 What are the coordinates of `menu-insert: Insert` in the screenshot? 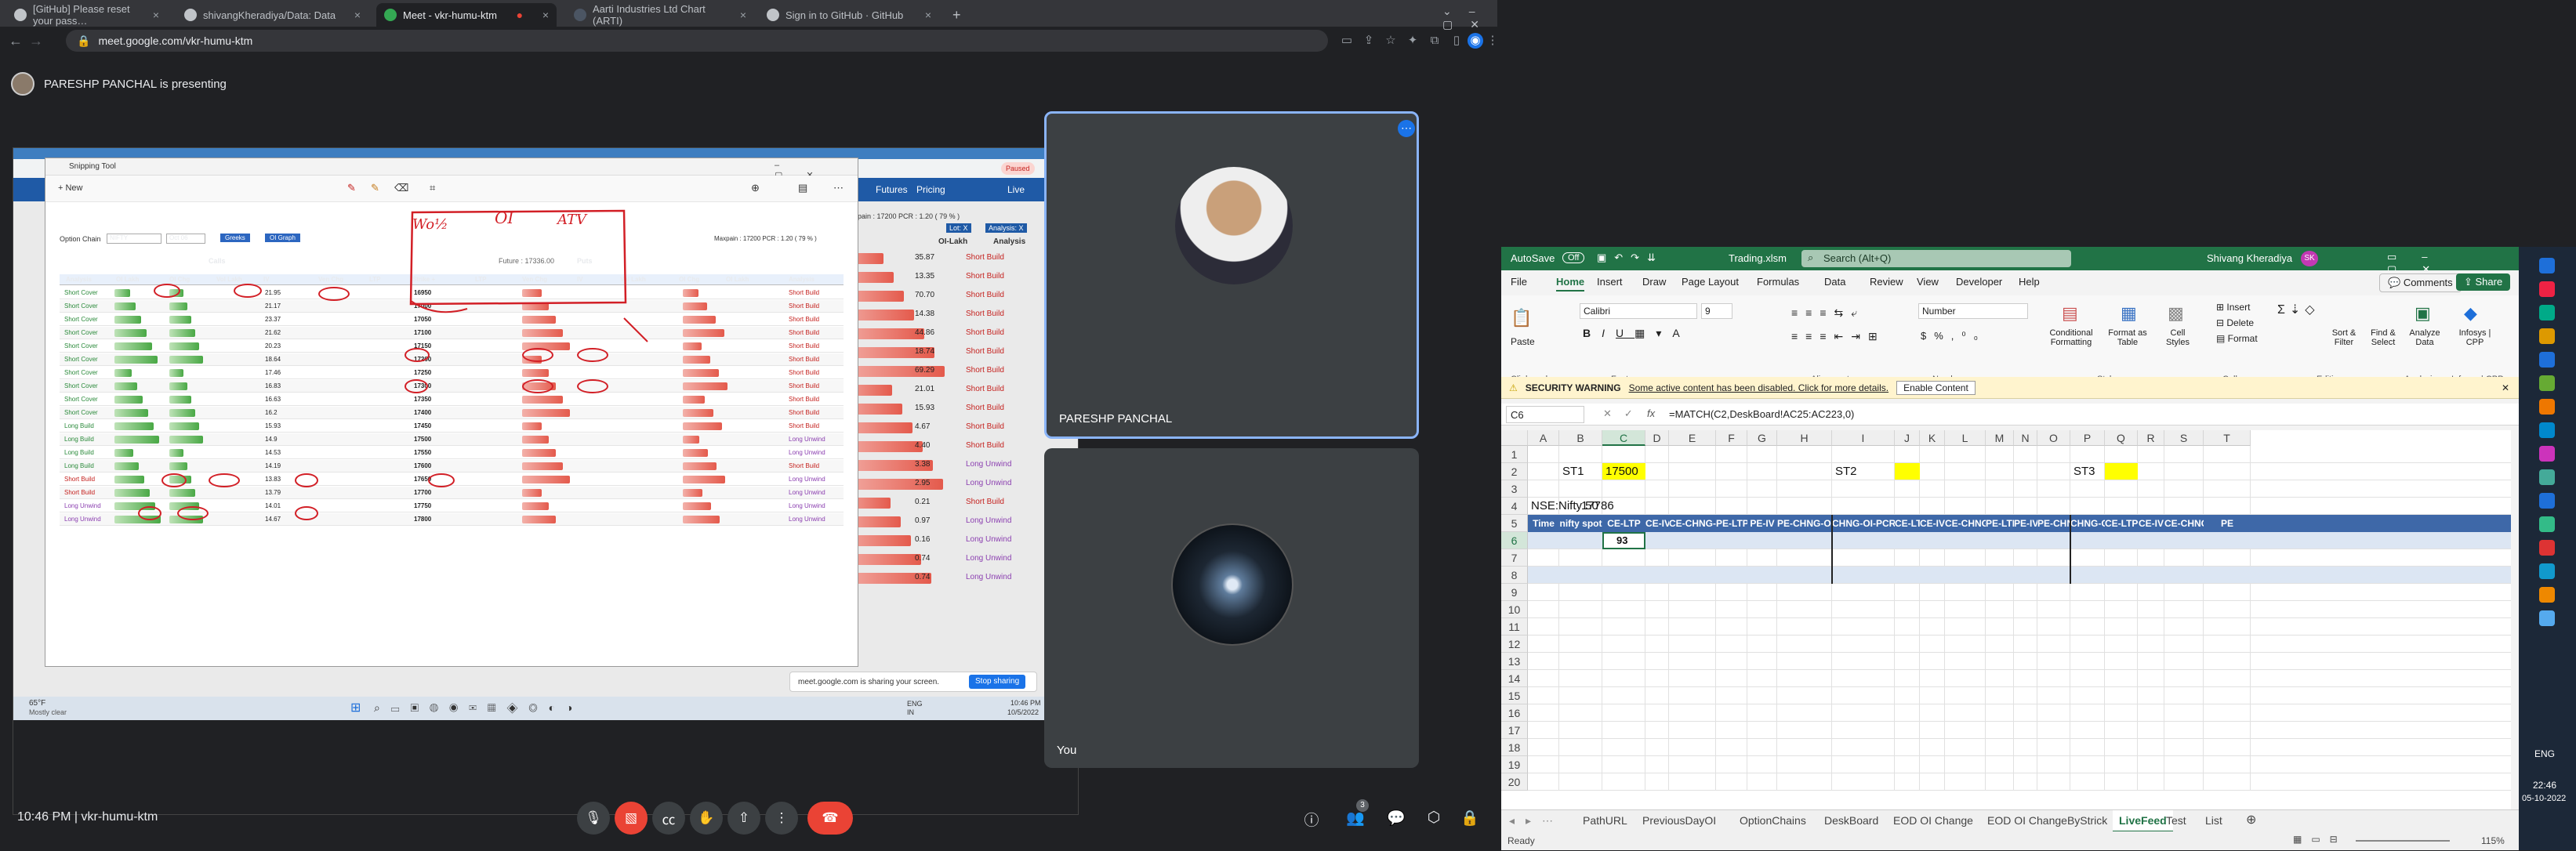 It's located at (1610, 282).